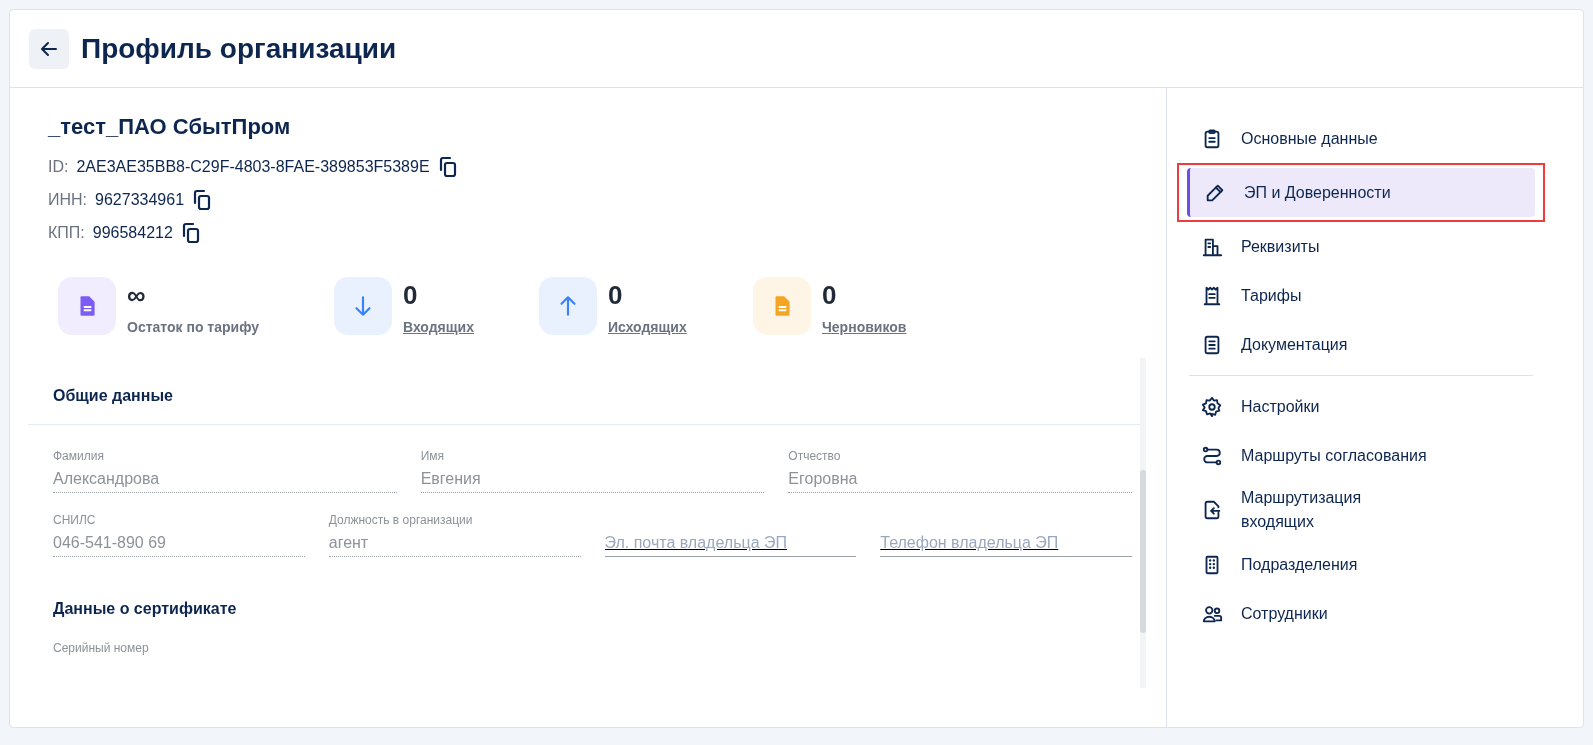  I want to click on detail-label: ID:, so click(58, 167).